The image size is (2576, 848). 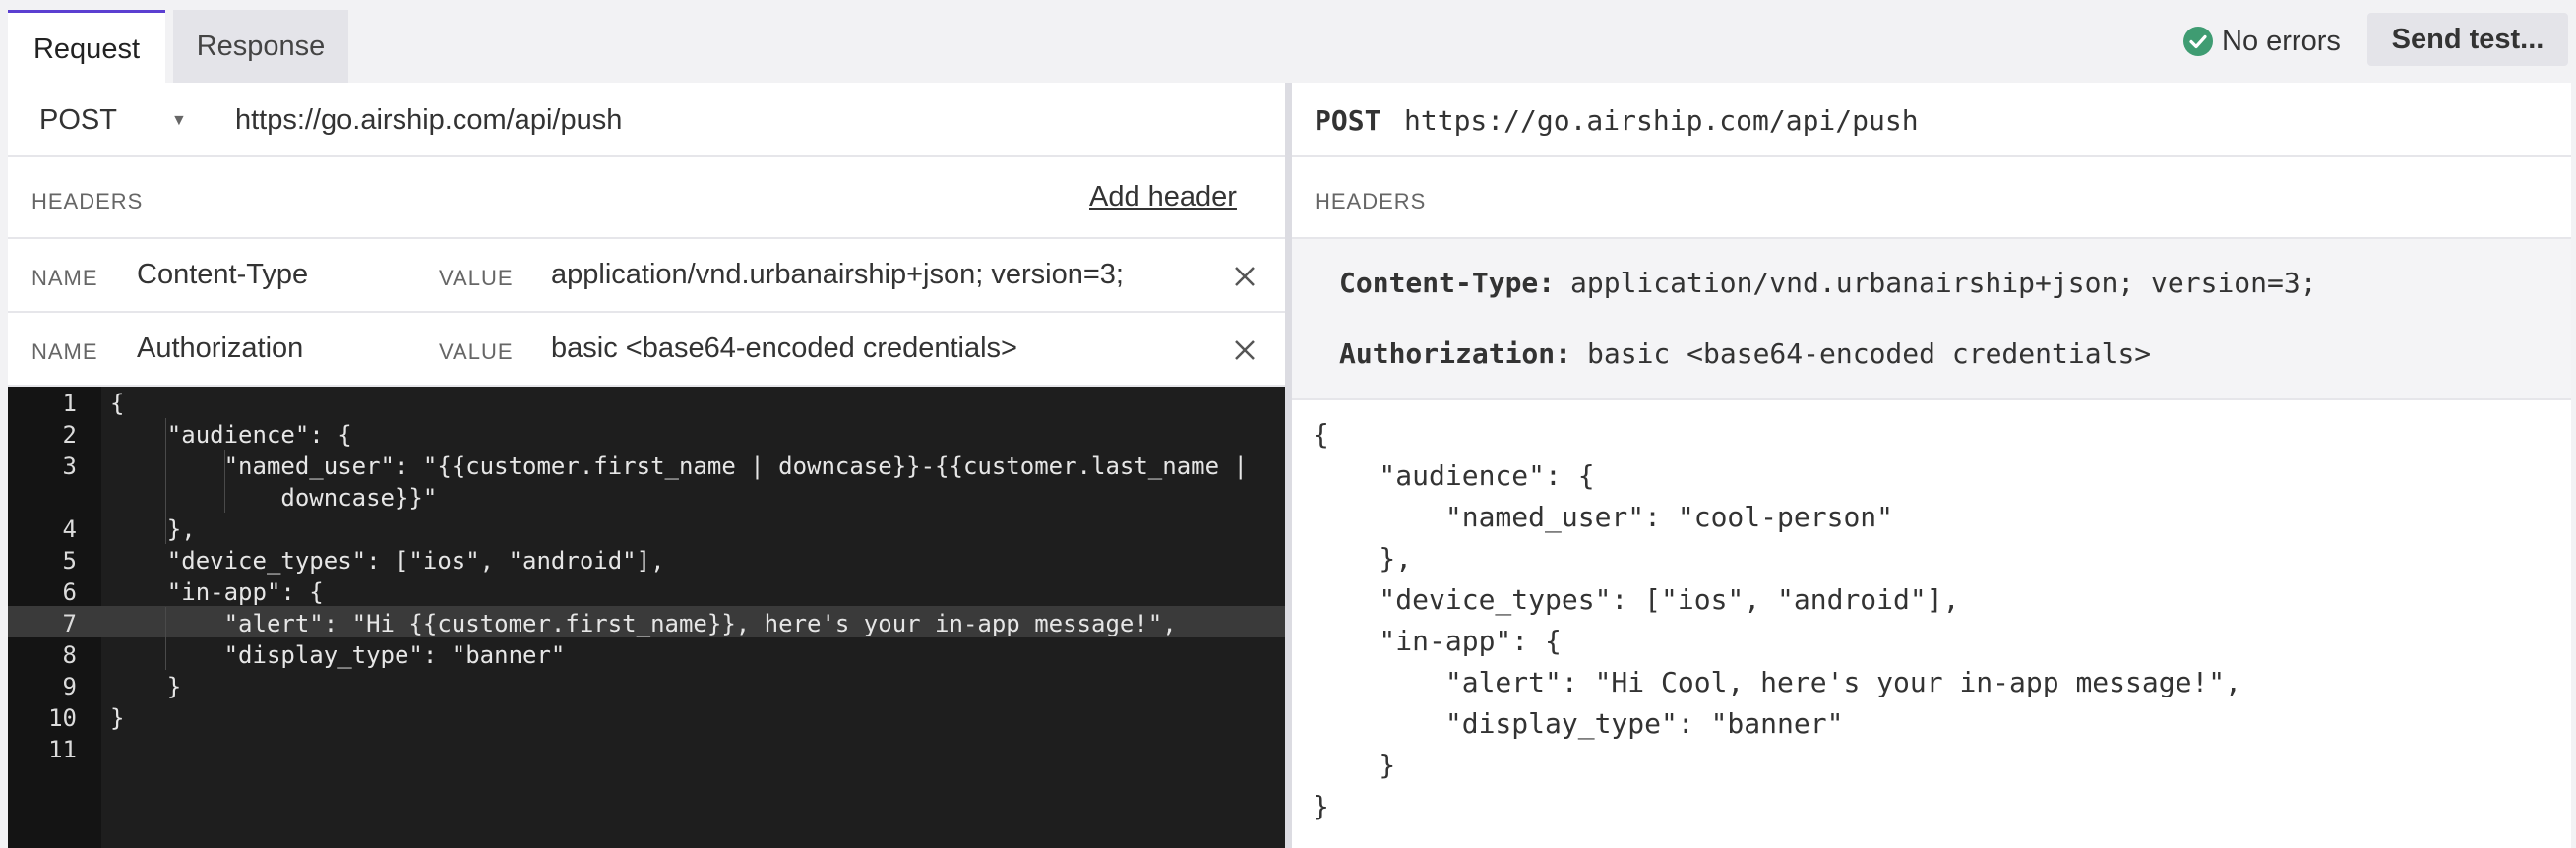 What do you see at coordinates (1437, 641) in the screenshot?
I see `preview-body-line: "in-app": {` at bounding box center [1437, 641].